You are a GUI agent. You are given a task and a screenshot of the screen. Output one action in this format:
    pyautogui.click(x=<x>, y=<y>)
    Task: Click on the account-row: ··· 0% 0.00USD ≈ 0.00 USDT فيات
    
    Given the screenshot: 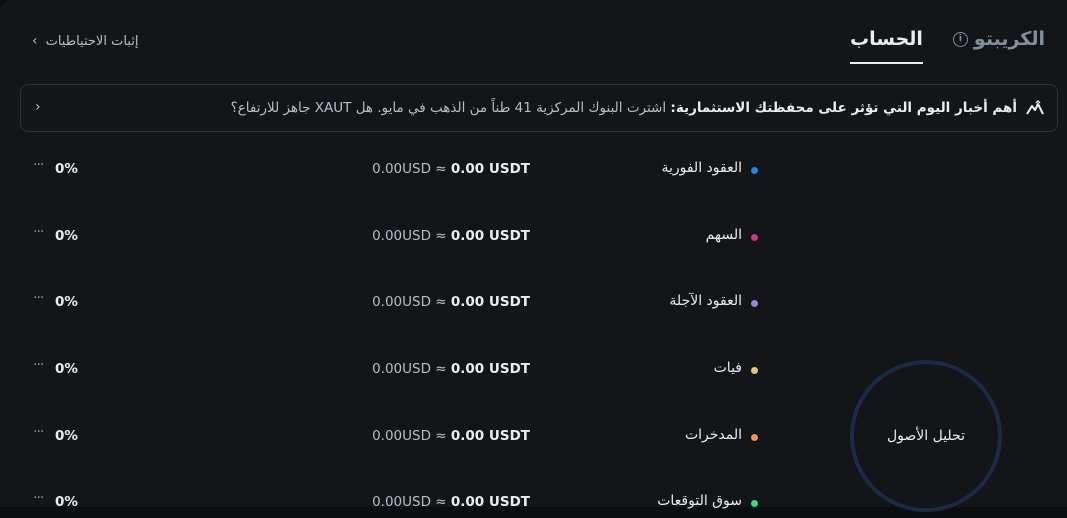 What is the action you would take?
    pyautogui.click(x=390, y=370)
    